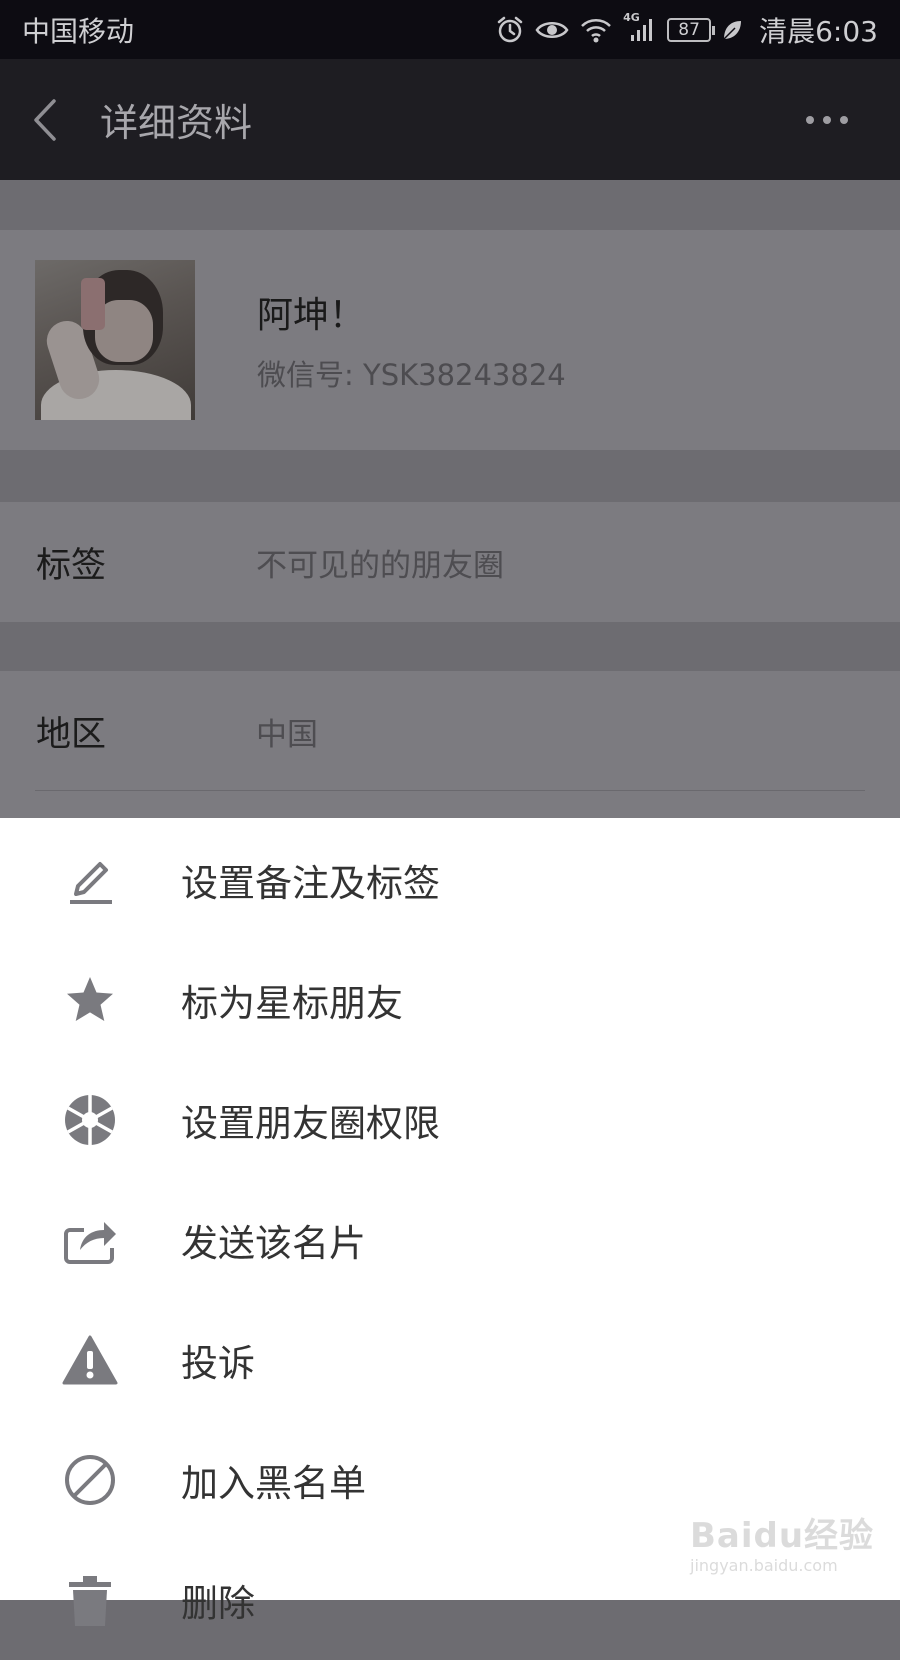 The width and height of the screenshot is (900, 1660). Describe the element at coordinates (810, 119) in the screenshot. I see `more-dots-icon` at that location.